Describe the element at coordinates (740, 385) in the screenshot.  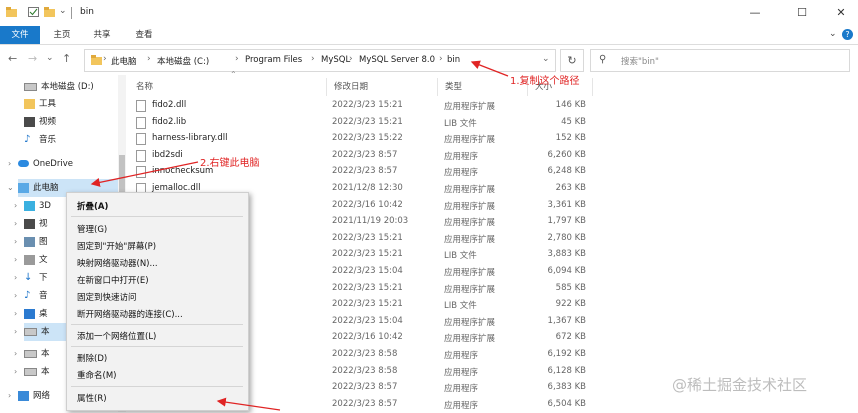
I see `watermark: @稀土掘金技术社区` at that location.